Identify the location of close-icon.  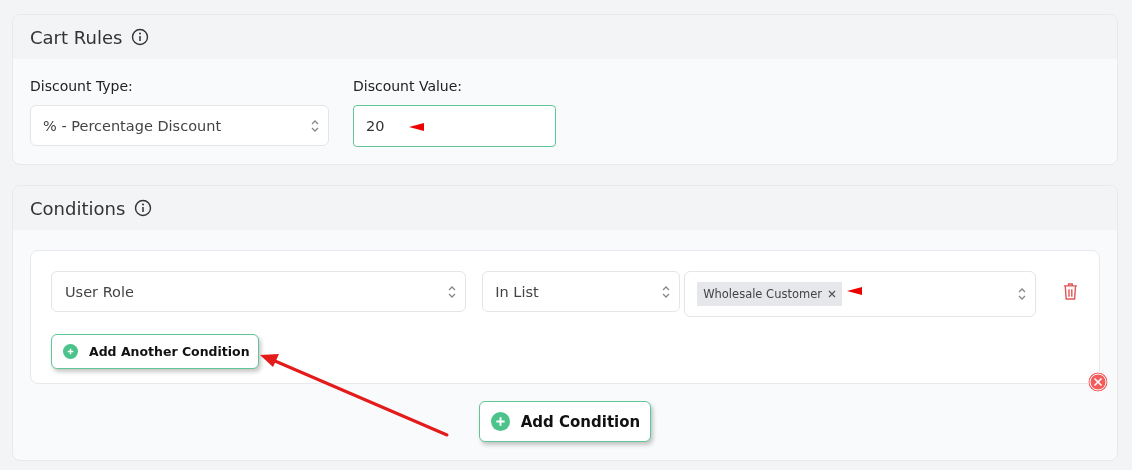
(831, 294).